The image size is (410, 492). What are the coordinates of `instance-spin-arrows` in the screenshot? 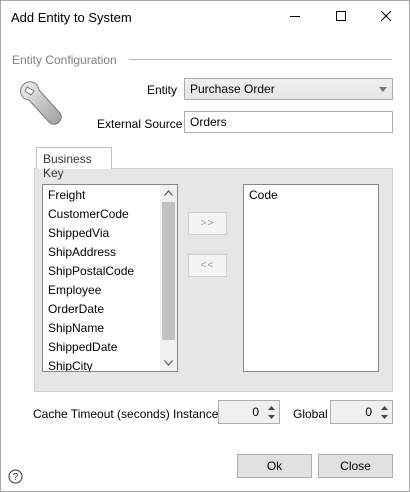 It's located at (271, 412).